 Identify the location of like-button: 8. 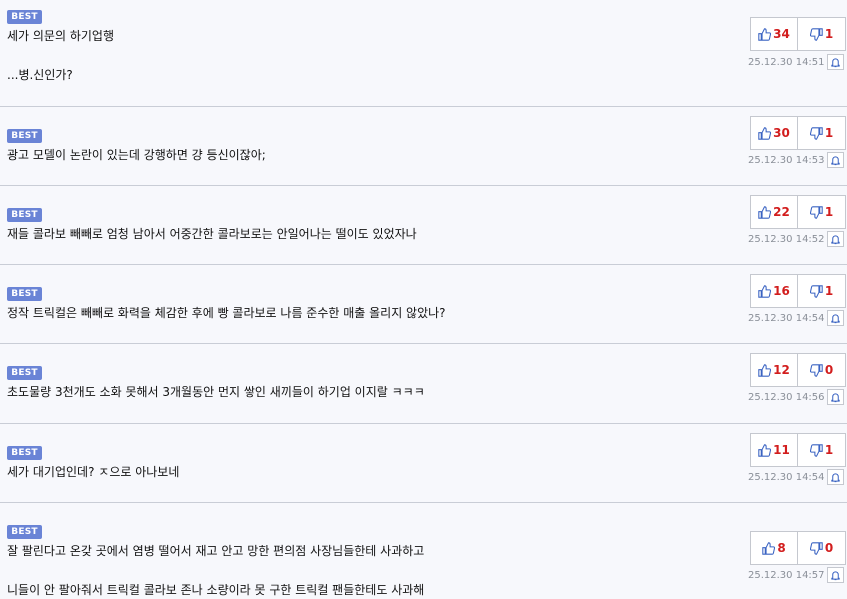
(774, 548).